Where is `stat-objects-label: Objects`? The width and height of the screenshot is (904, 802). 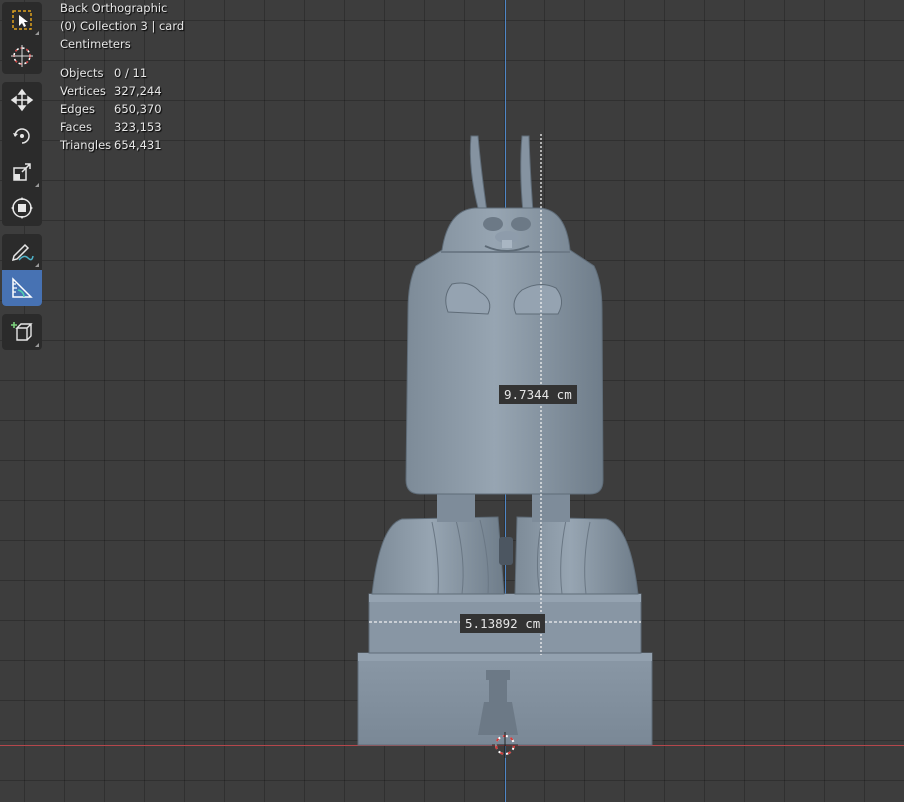 stat-objects-label: Objects is located at coordinates (82, 73).